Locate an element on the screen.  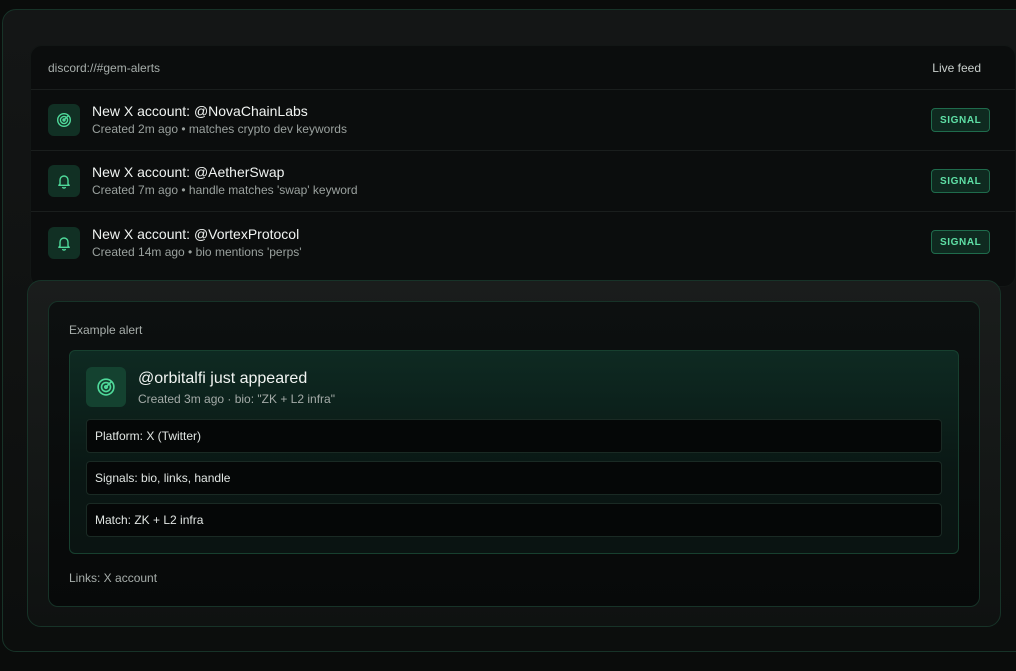
alert-subtitle: Created 3m ago · bio: "ZK + L2 infra" is located at coordinates (236, 399).